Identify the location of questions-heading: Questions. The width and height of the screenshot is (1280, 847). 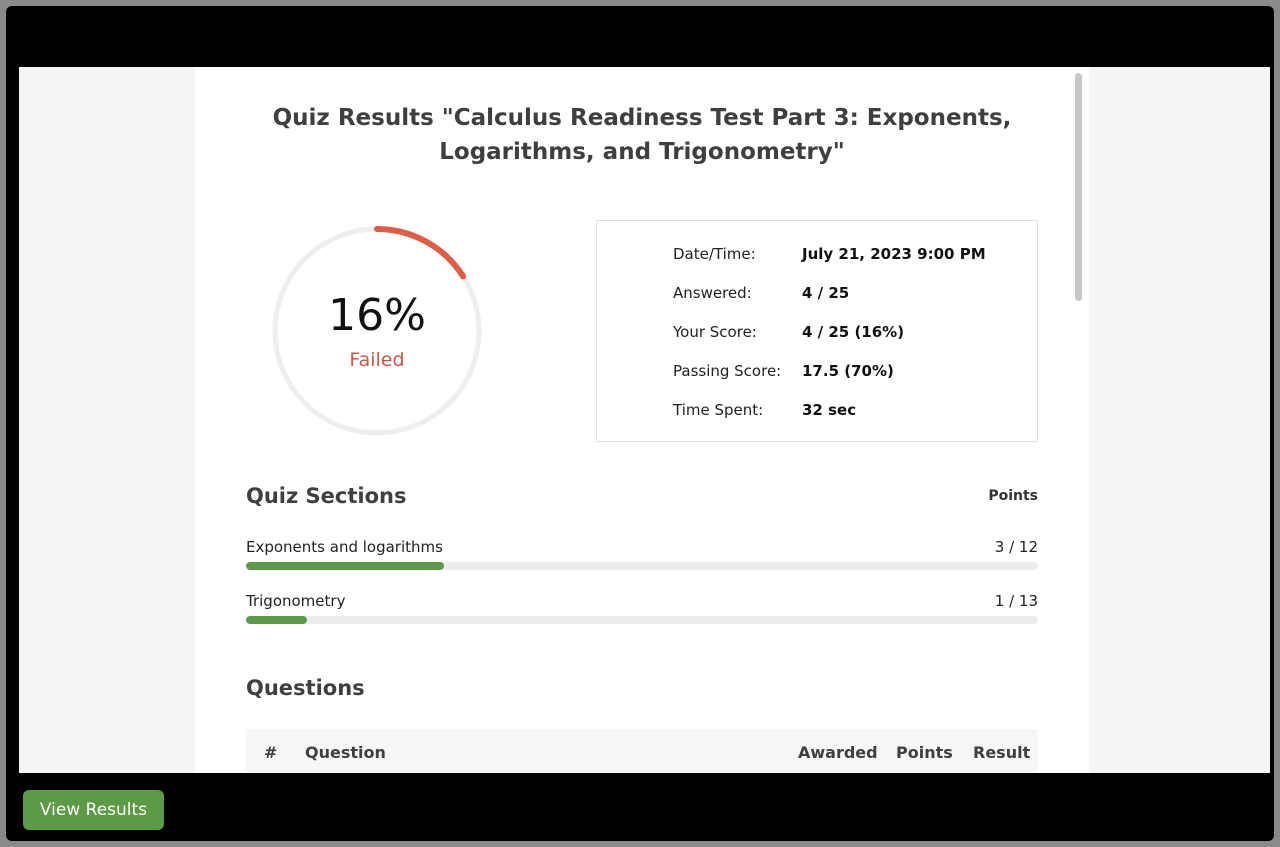
(305, 688).